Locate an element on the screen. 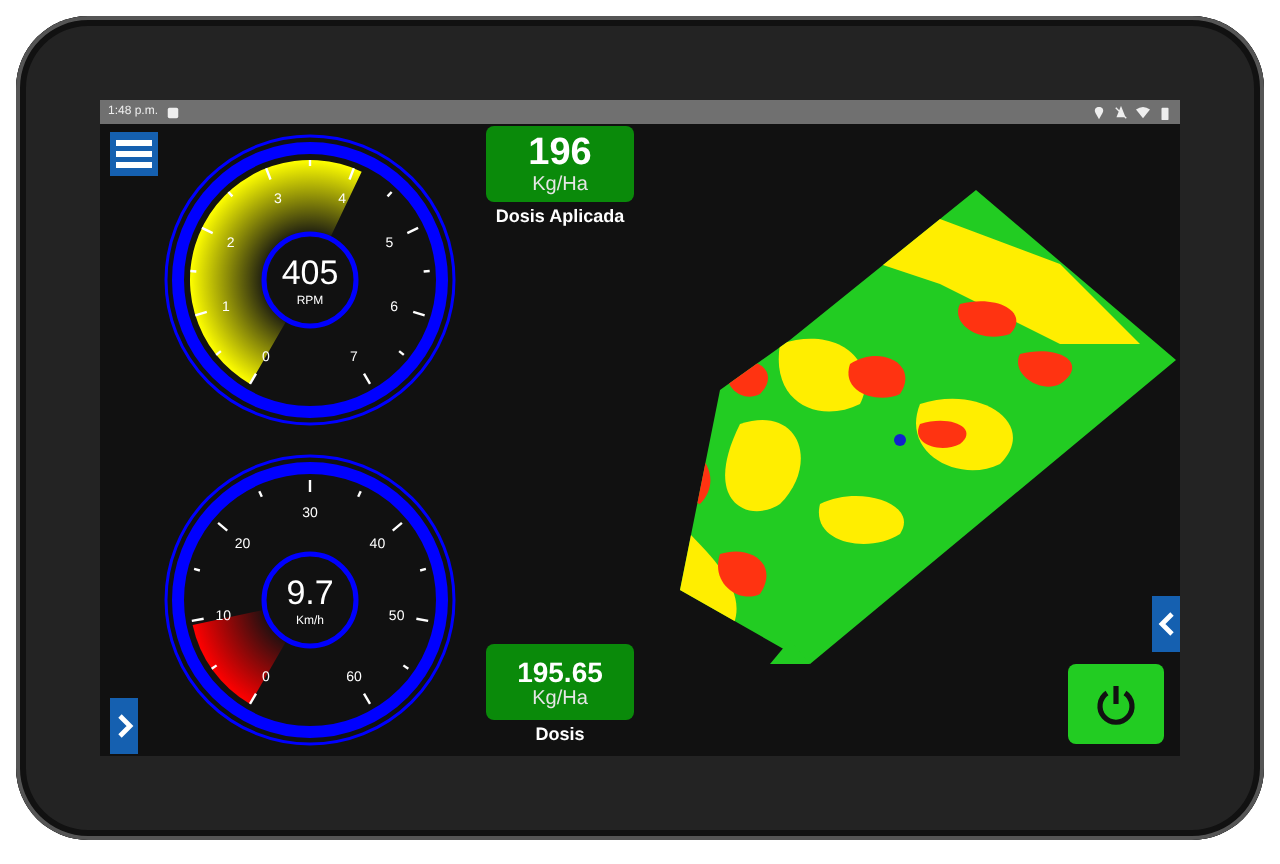 The height and width of the screenshot is (864, 1280). menu-button is located at coordinates (134, 154).